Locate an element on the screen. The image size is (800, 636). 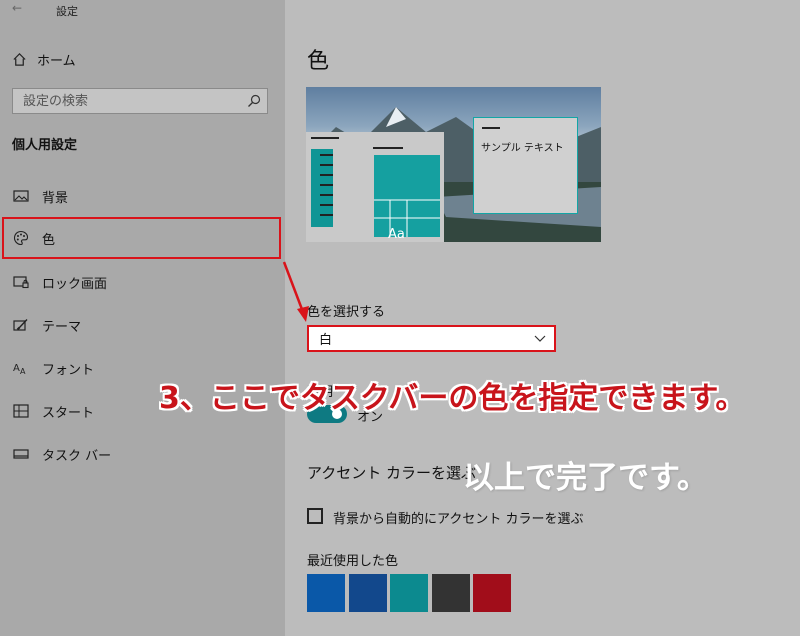
sidebar-item-label: テーマ is located at coordinates (62, 327).